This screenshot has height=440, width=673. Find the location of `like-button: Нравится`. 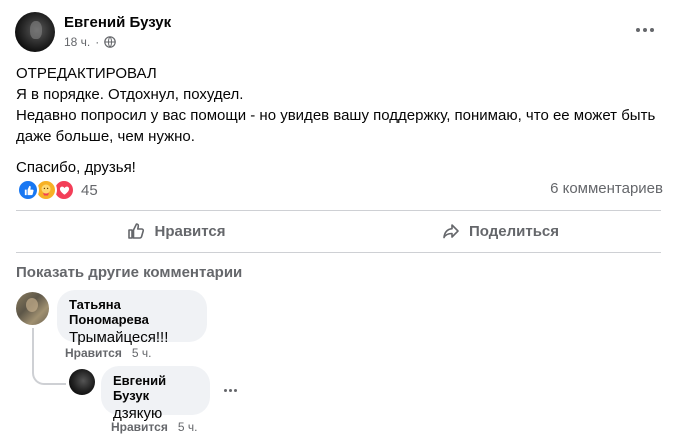

like-button: Нравится is located at coordinates (176, 231).